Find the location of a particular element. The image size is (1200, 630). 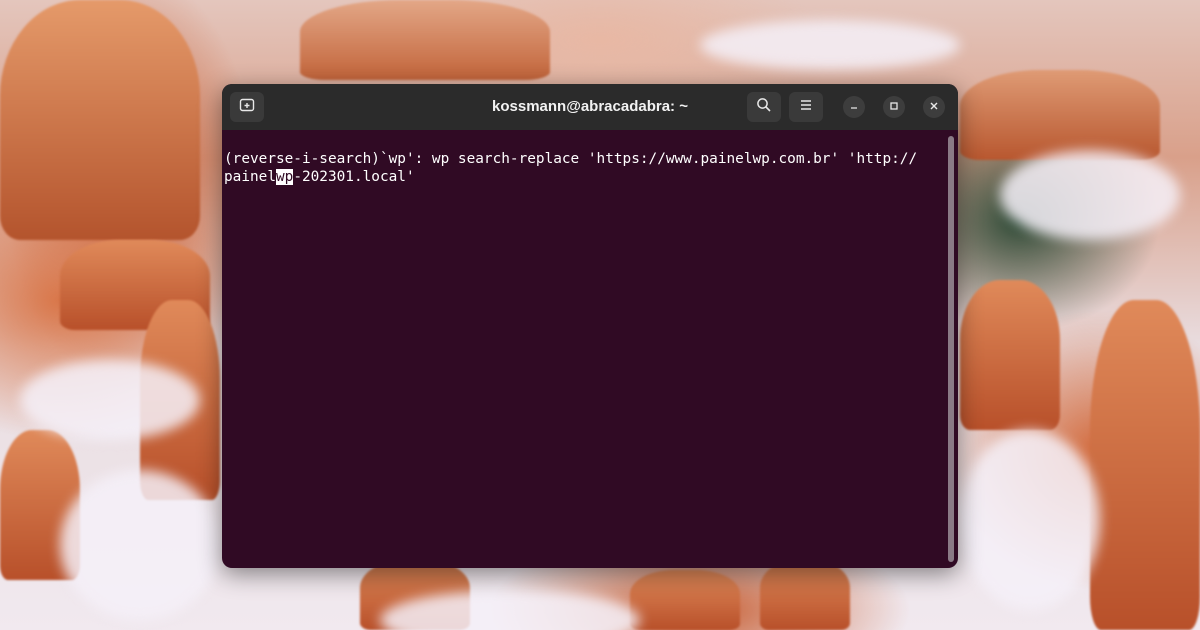

maximize-icon is located at coordinates (894, 107).